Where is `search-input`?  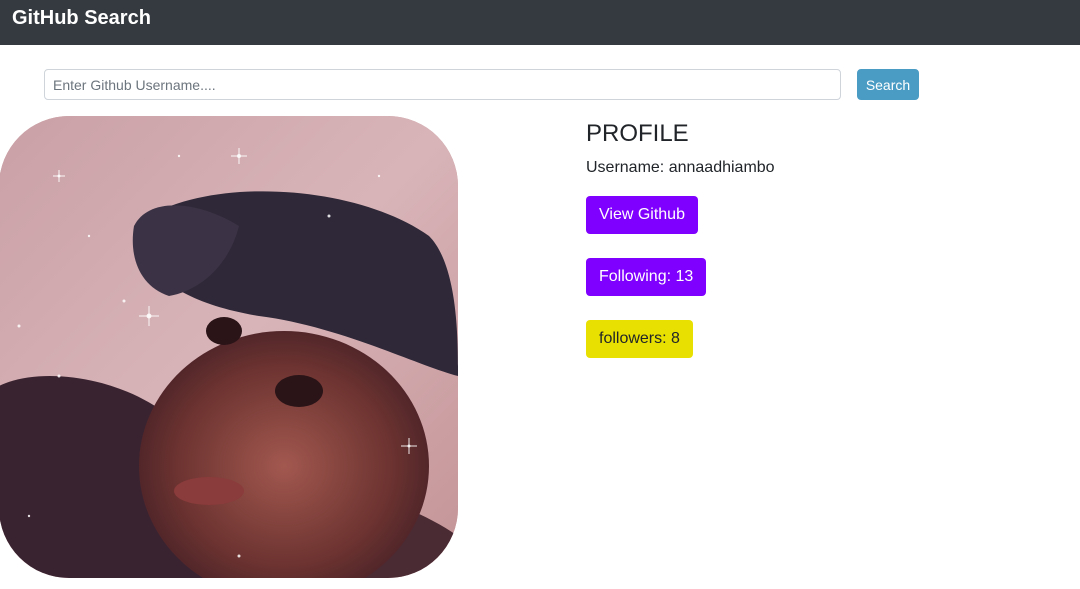
search-input is located at coordinates (442, 84).